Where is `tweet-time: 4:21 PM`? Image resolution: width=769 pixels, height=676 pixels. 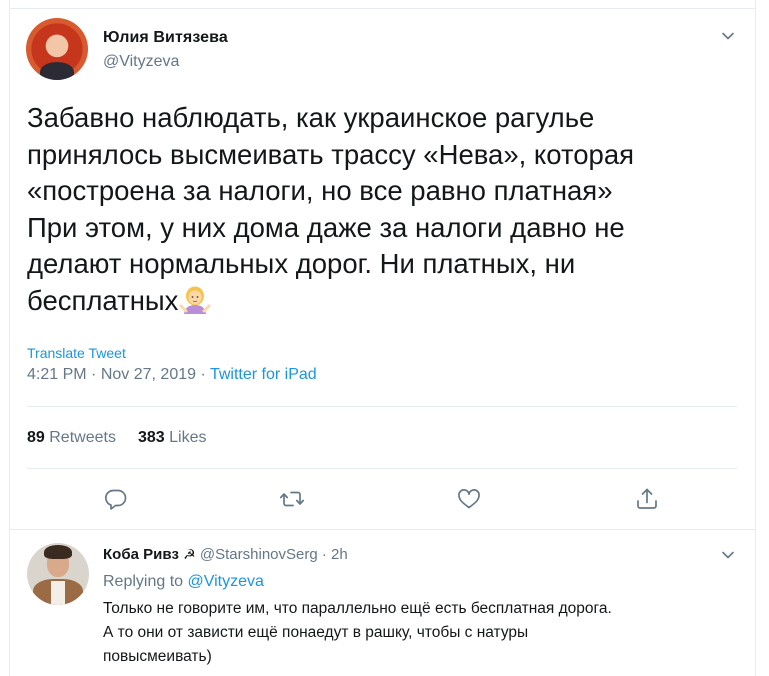
tweet-time: 4:21 PM is located at coordinates (57, 374).